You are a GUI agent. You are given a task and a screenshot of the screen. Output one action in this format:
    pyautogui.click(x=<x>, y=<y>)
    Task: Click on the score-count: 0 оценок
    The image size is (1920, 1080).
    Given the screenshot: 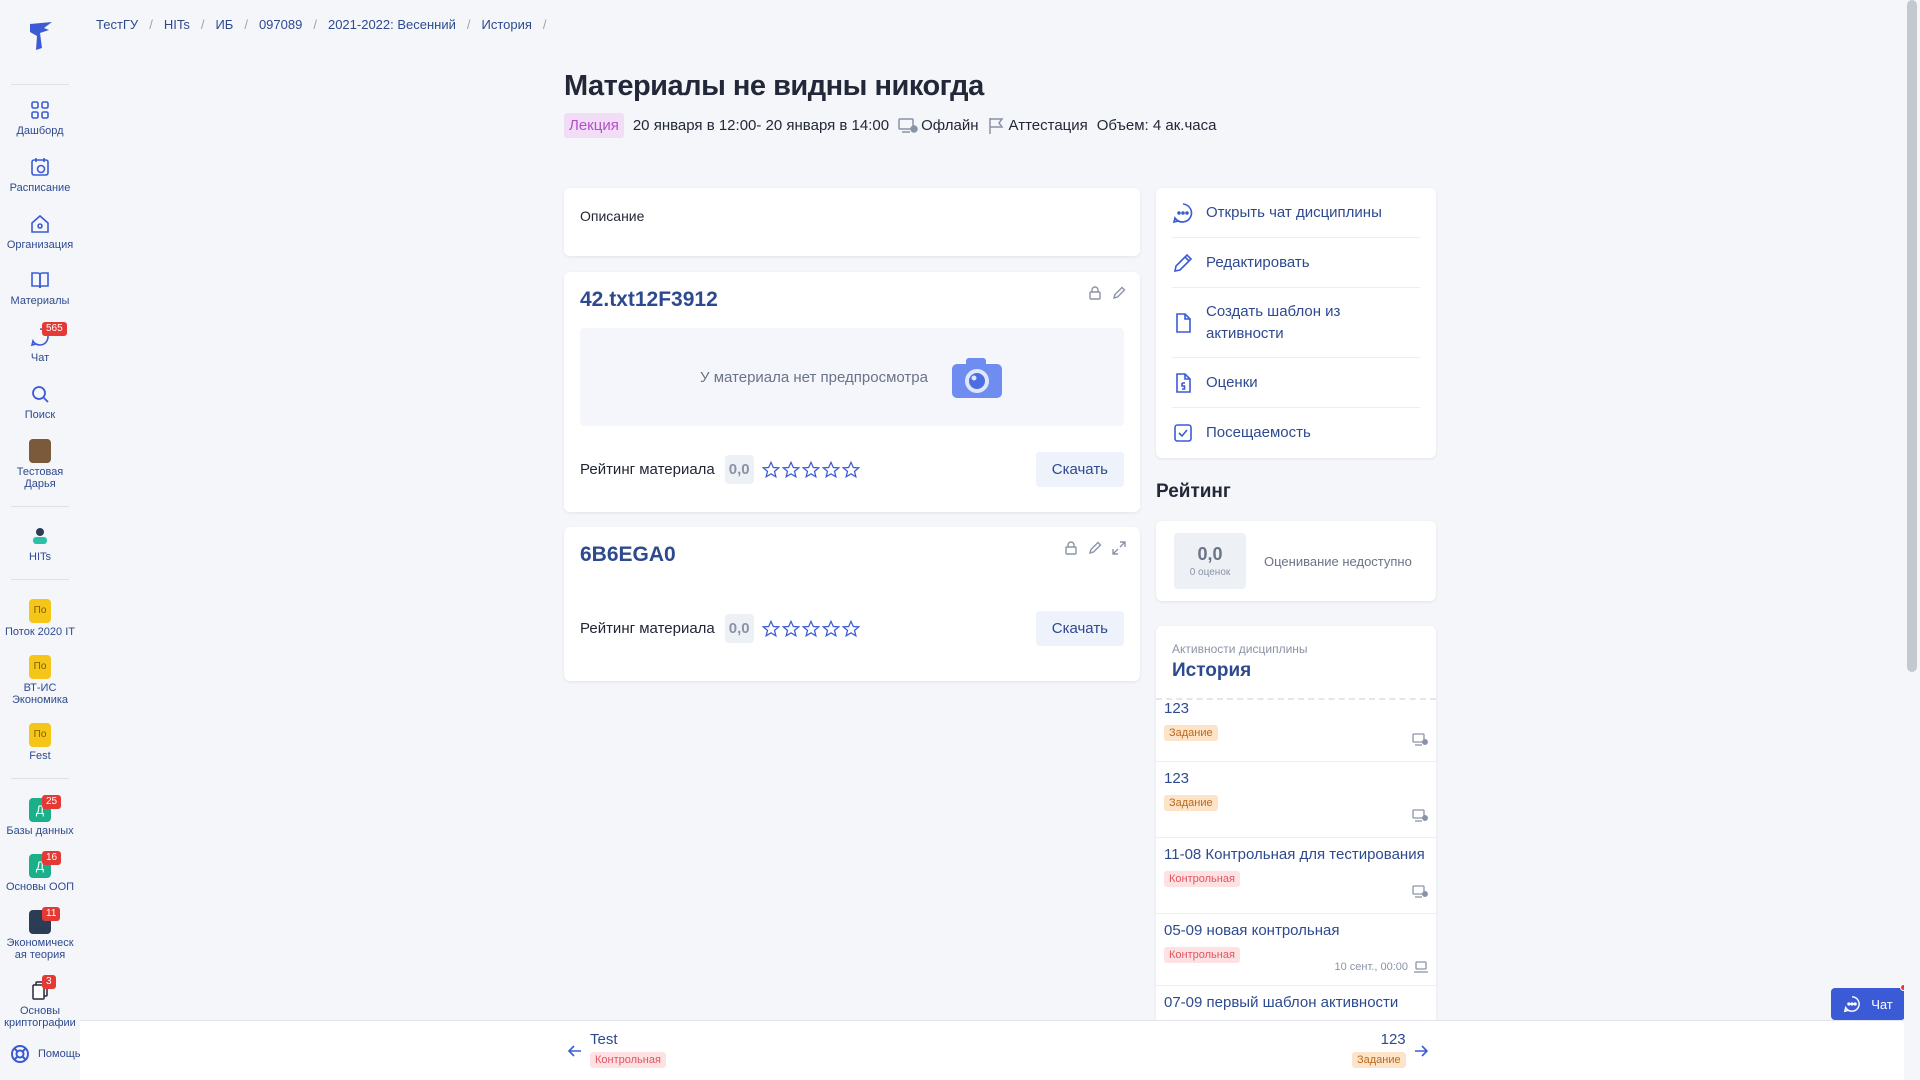 What is the action you would take?
    pyautogui.click(x=1210, y=572)
    